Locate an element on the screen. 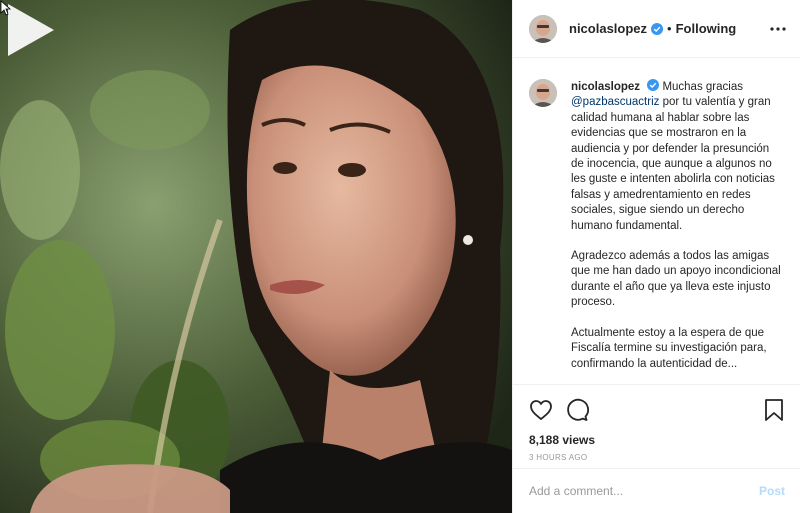 The height and width of the screenshot is (513, 800). caption-part1: Muchas gracias is located at coordinates (702, 87).